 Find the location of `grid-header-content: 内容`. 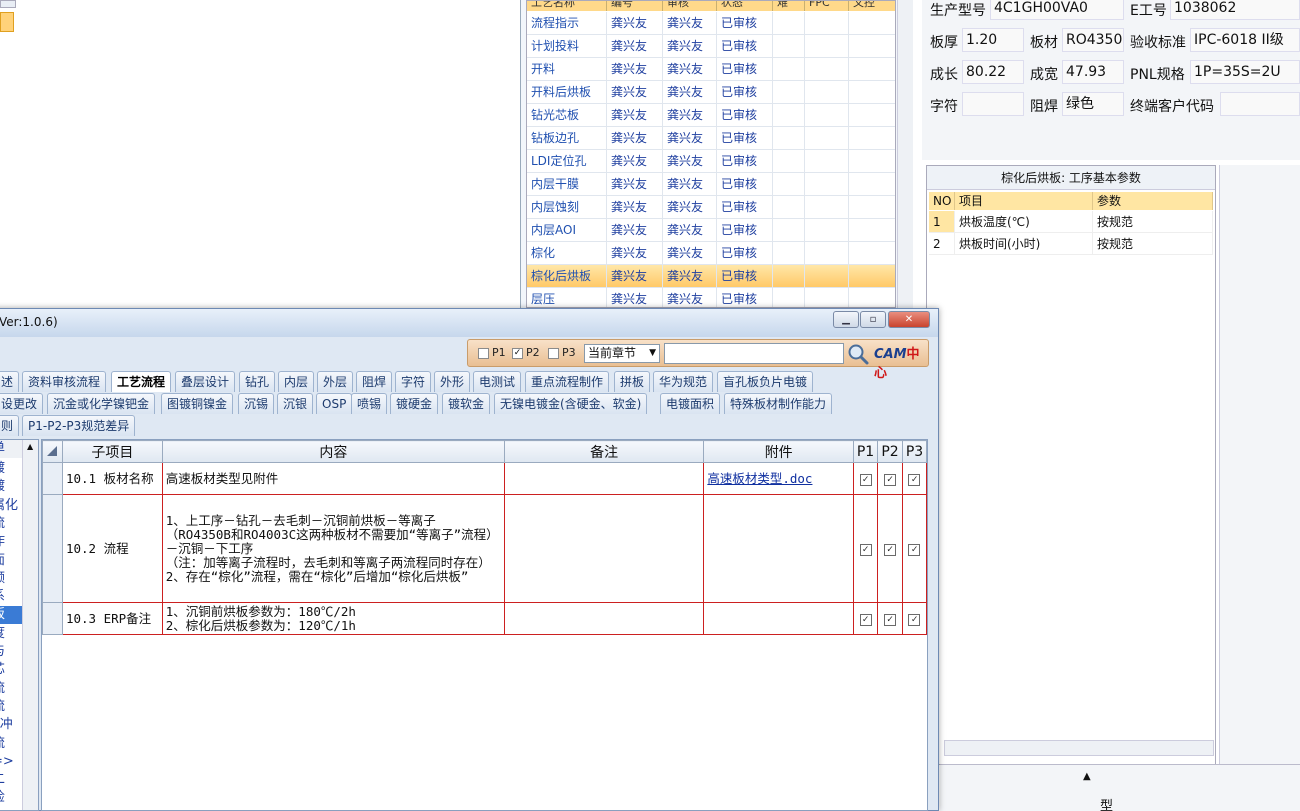

grid-header-content: 内容 is located at coordinates (333, 451).